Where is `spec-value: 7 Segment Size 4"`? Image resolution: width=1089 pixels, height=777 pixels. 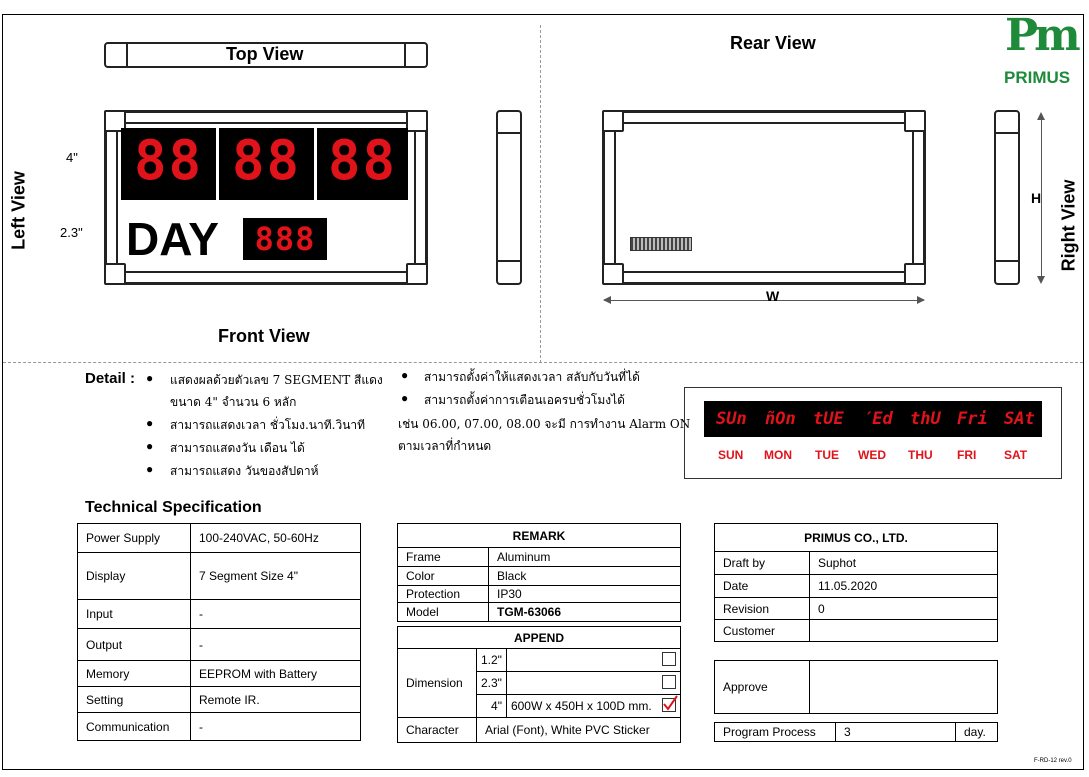
spec-value: 7 Segment Size 4" is located at coordinates (275, 576).